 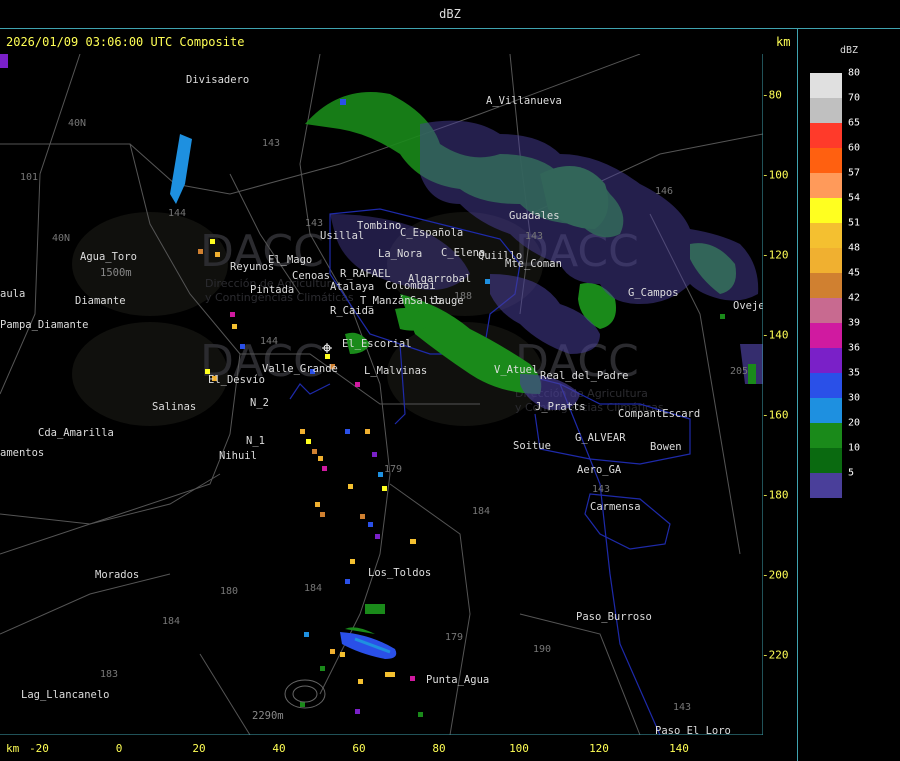 What do you see at coordinates (431, 233) in the screenshot?
I see `place-label: C_Española` at bounding box center [431, 233].